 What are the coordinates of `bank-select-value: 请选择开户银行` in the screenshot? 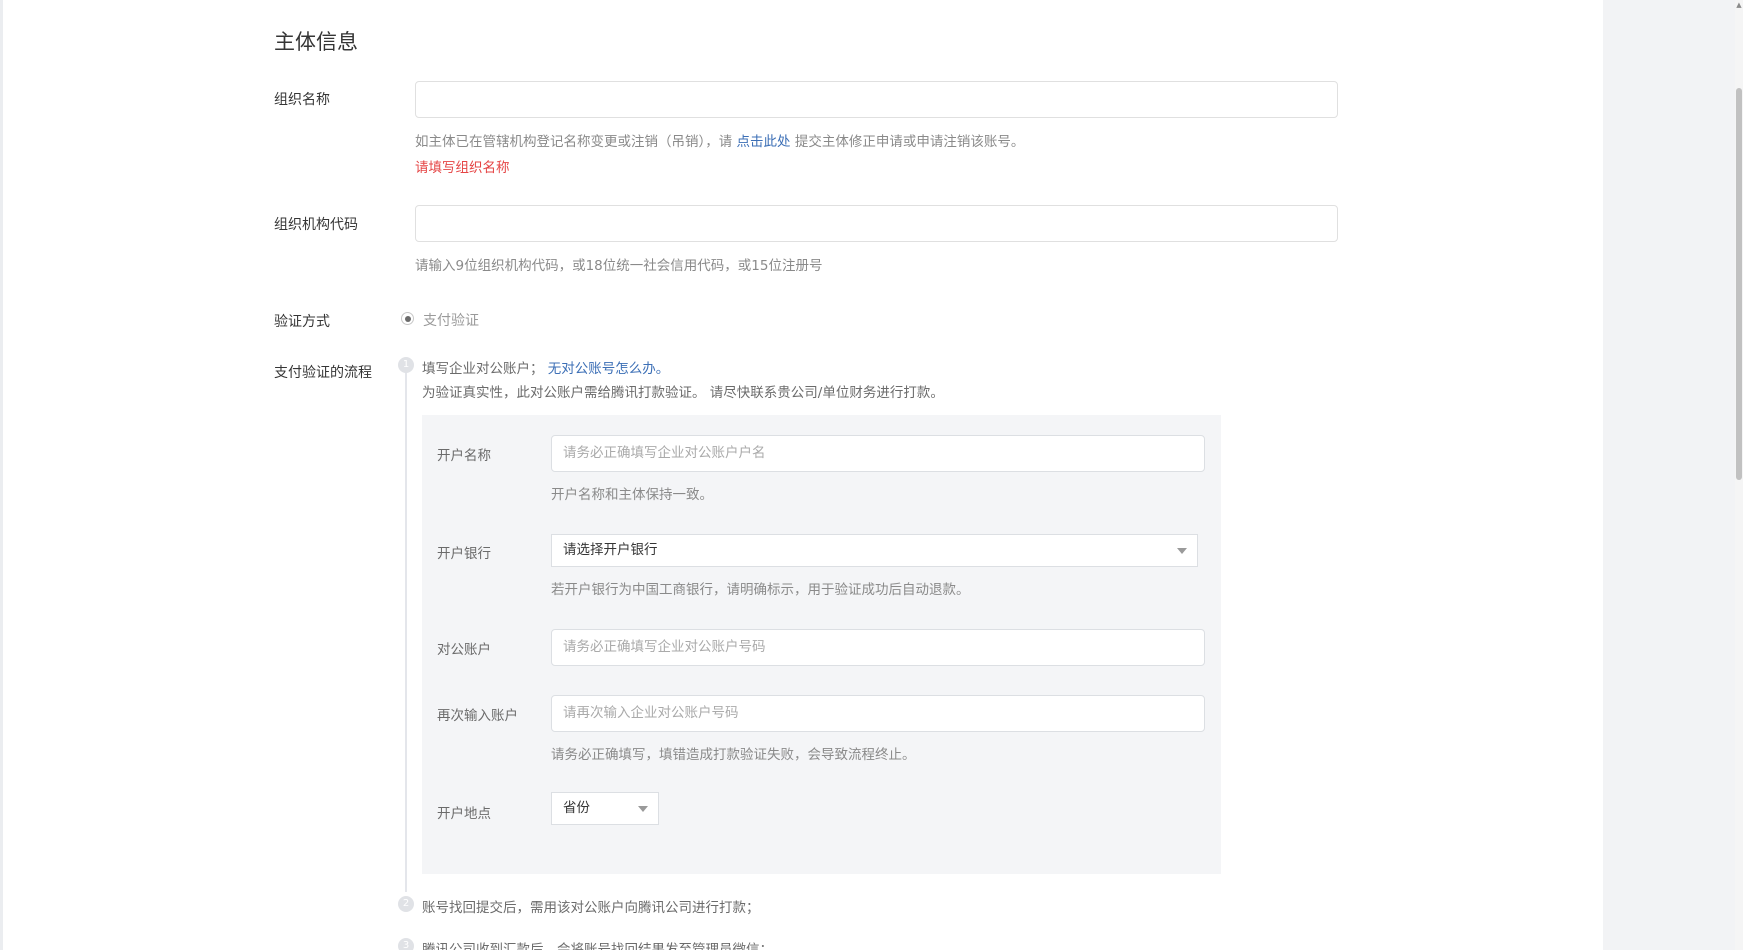 It's located at (610, 550).